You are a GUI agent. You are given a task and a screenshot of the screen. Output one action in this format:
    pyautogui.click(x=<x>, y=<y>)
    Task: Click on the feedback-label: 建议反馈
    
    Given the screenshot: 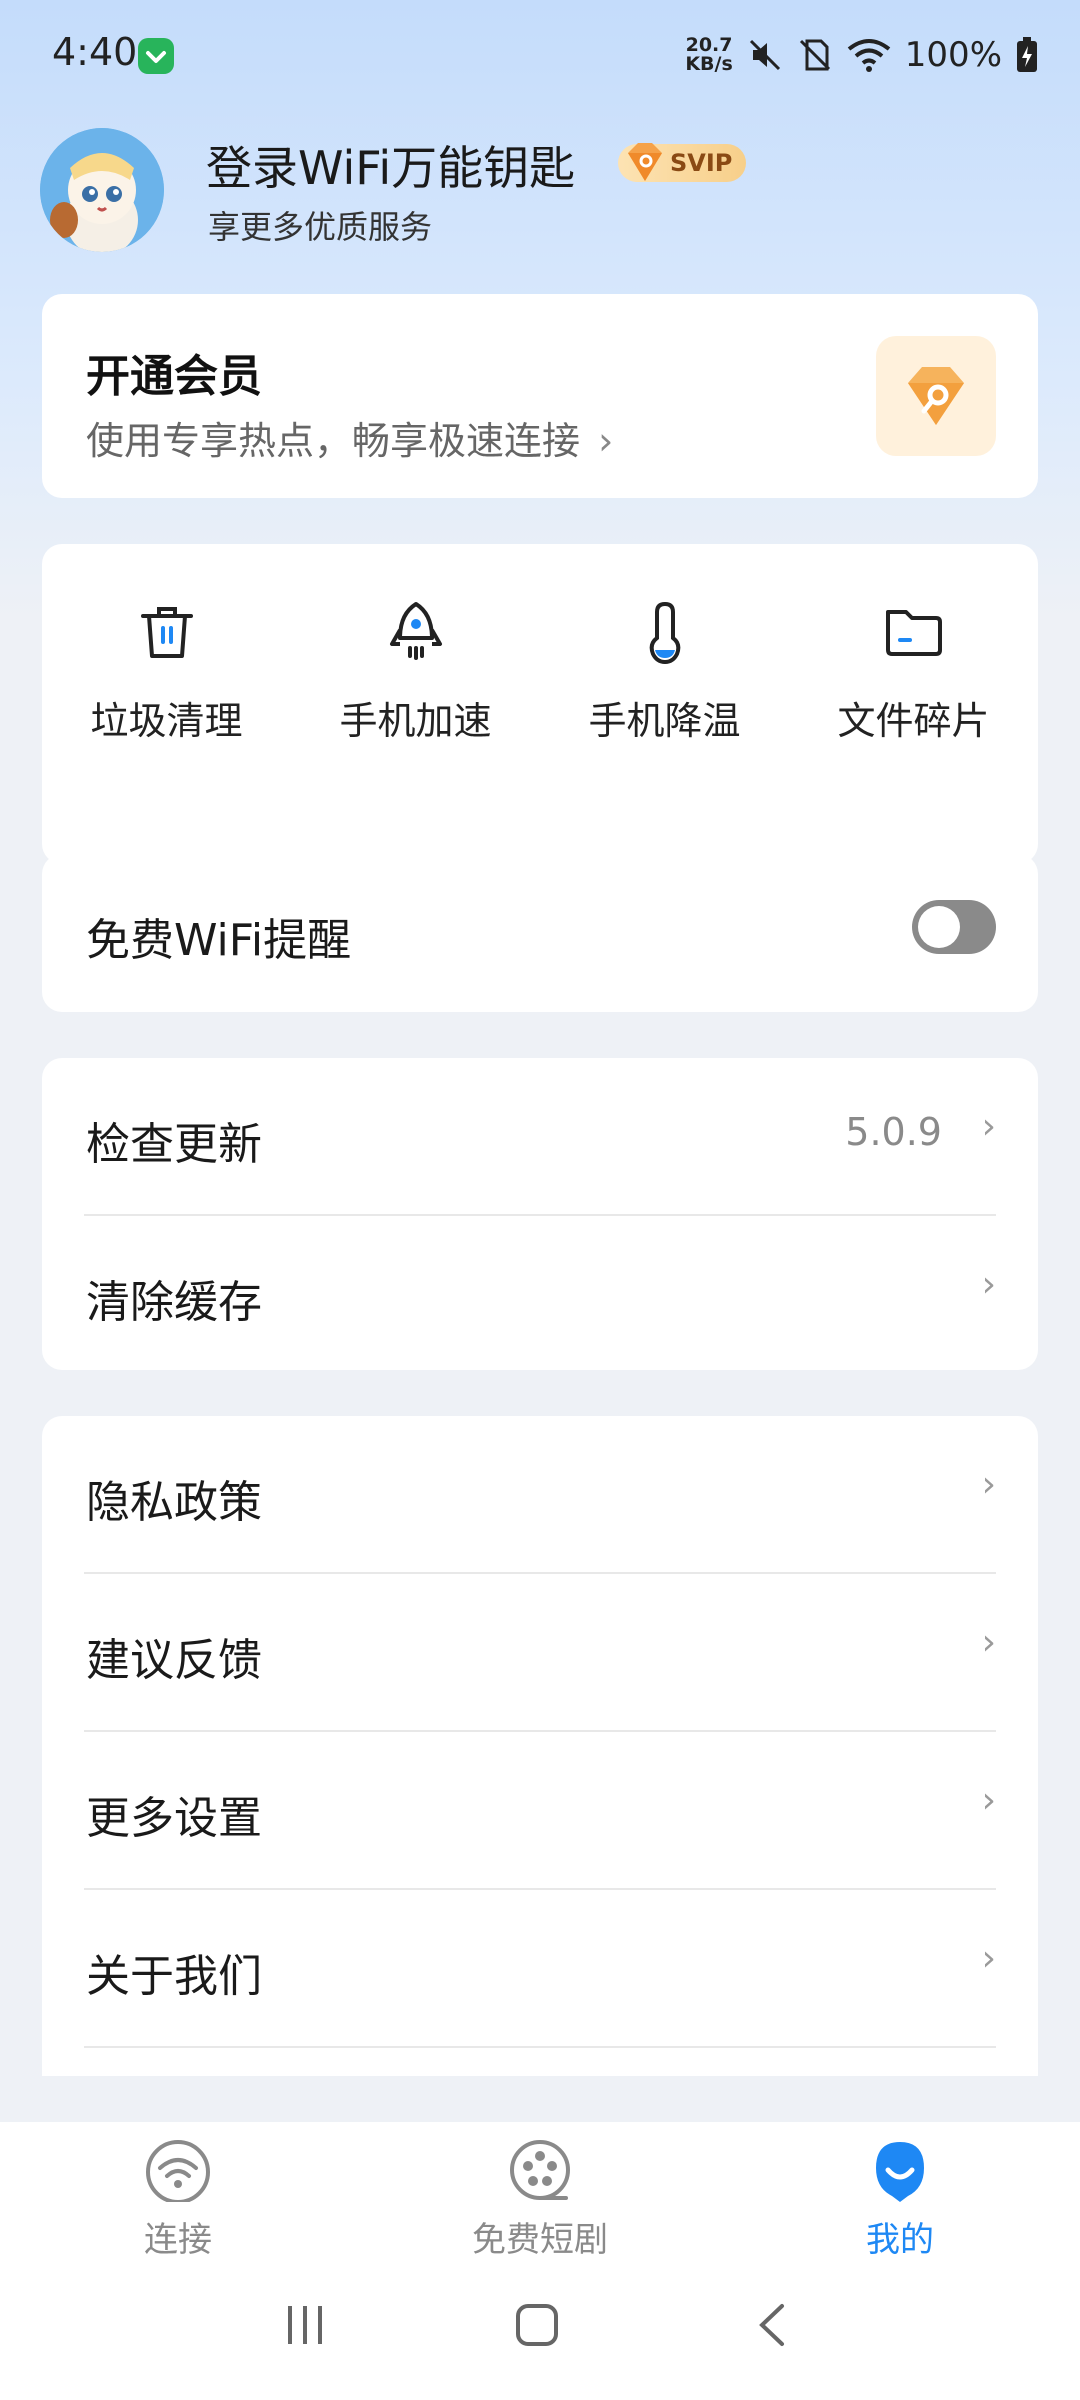 What is the action you would take?
    pyautogui.click(x=174, y=1660)
    